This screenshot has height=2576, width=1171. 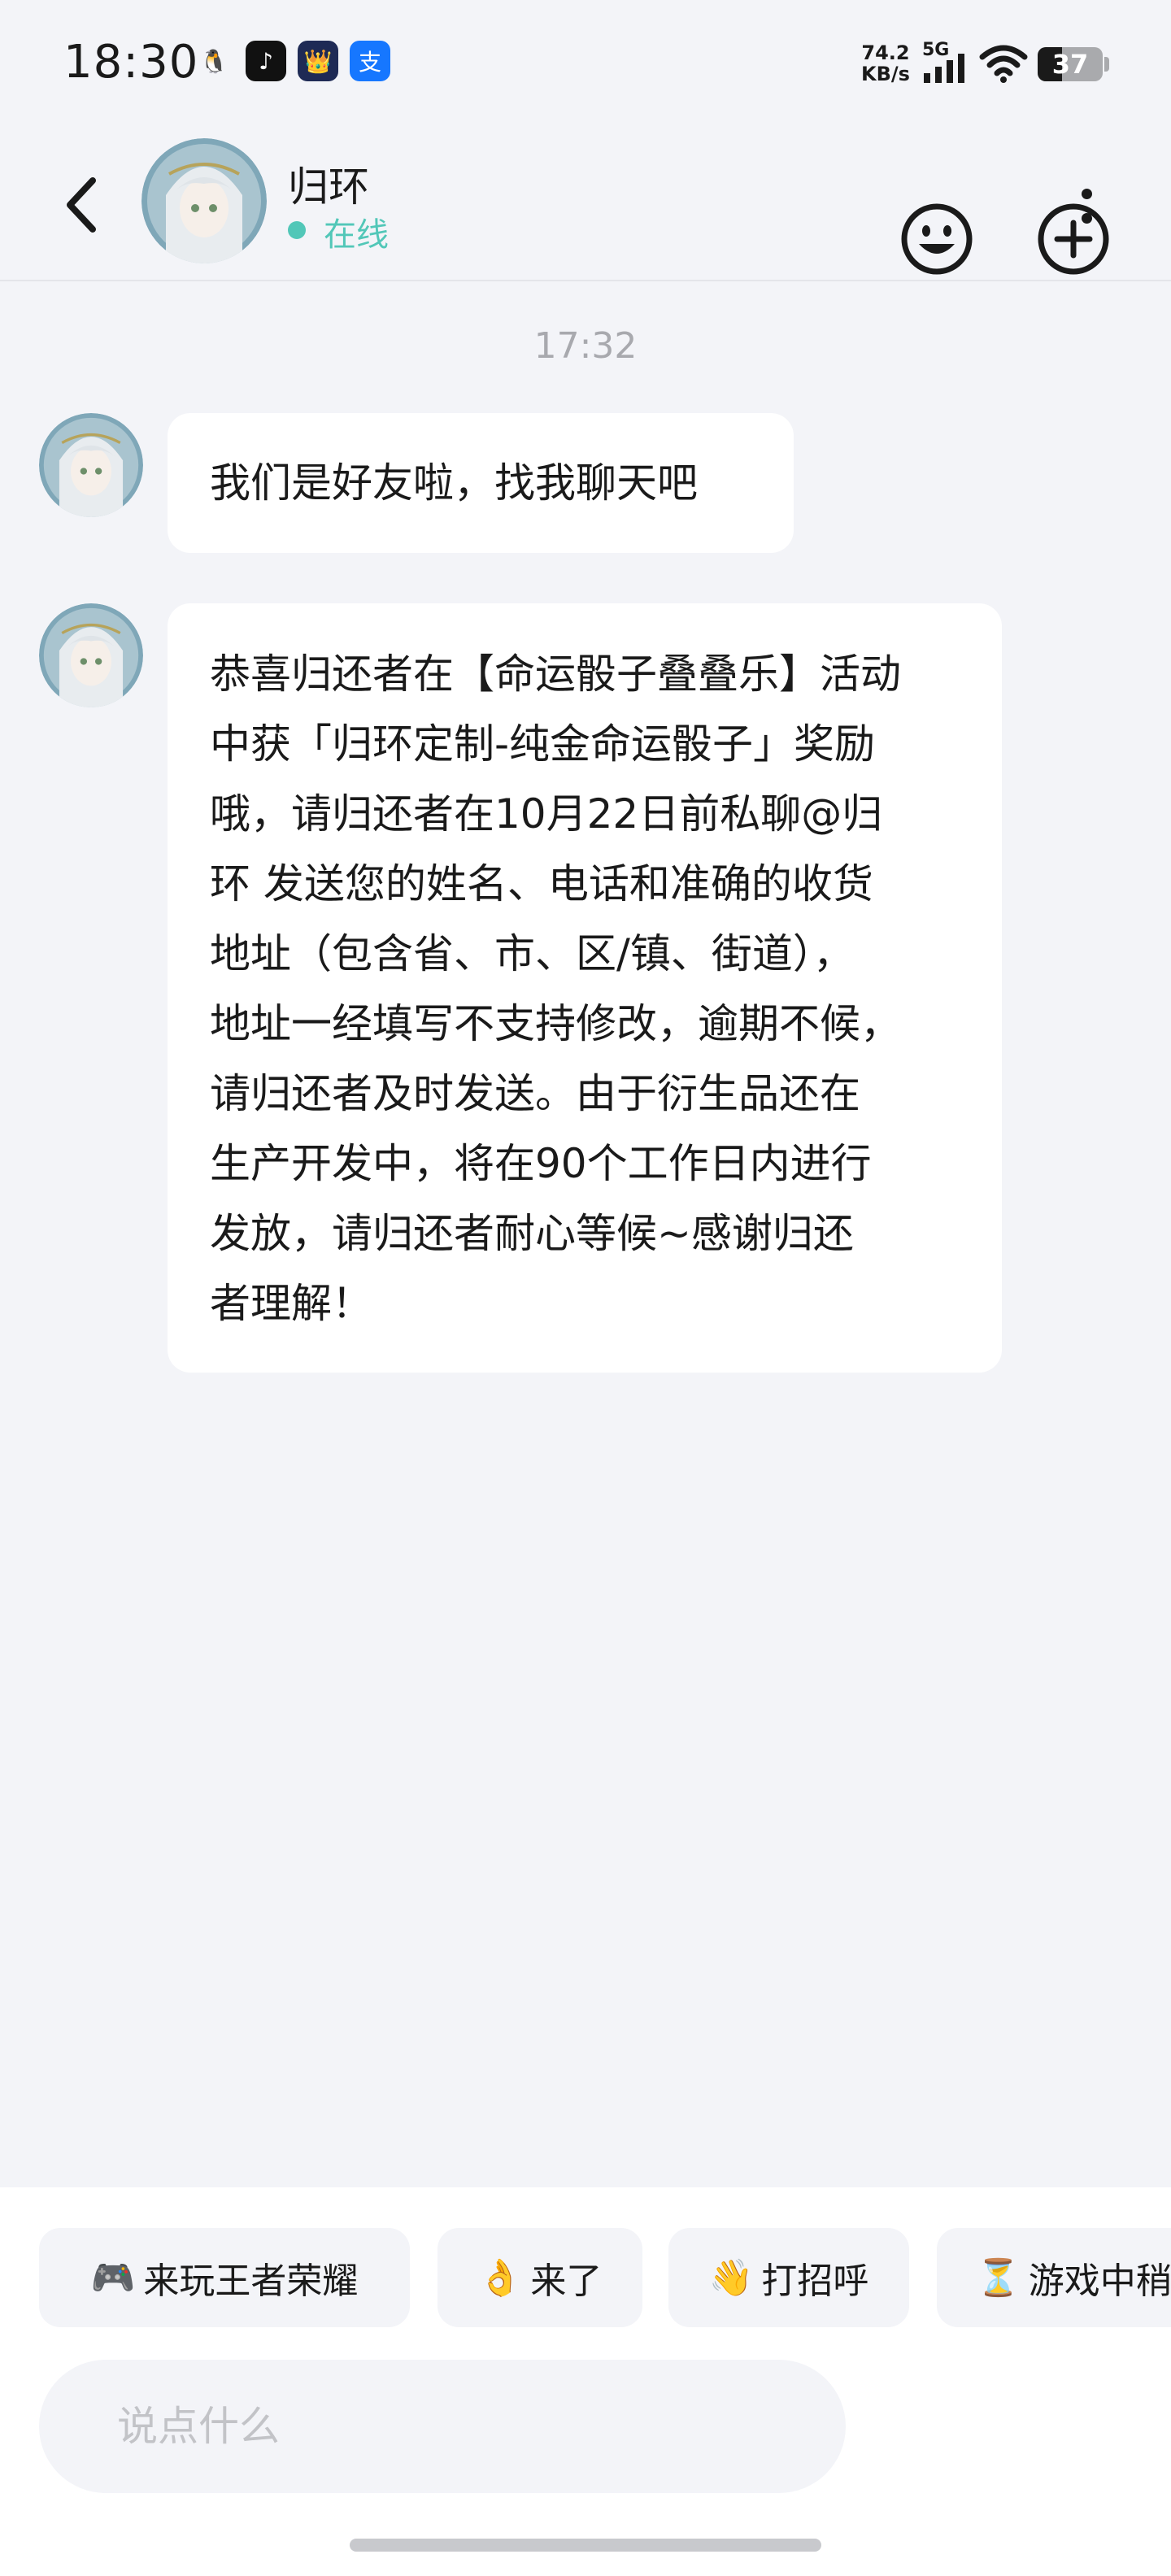 I want to click on message-line: 环 发送您的姓名、电话和准确的收货, so click(x=542, y=884).